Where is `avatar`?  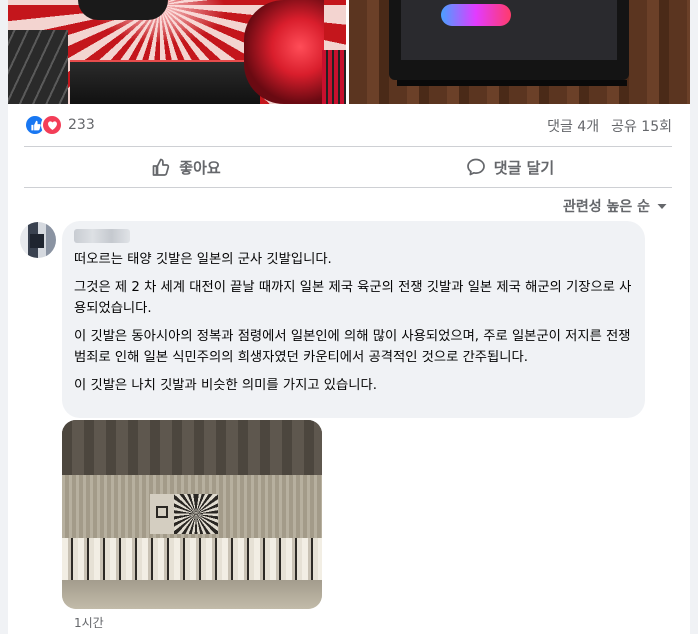
avatar is located at coordinates (38, 240).